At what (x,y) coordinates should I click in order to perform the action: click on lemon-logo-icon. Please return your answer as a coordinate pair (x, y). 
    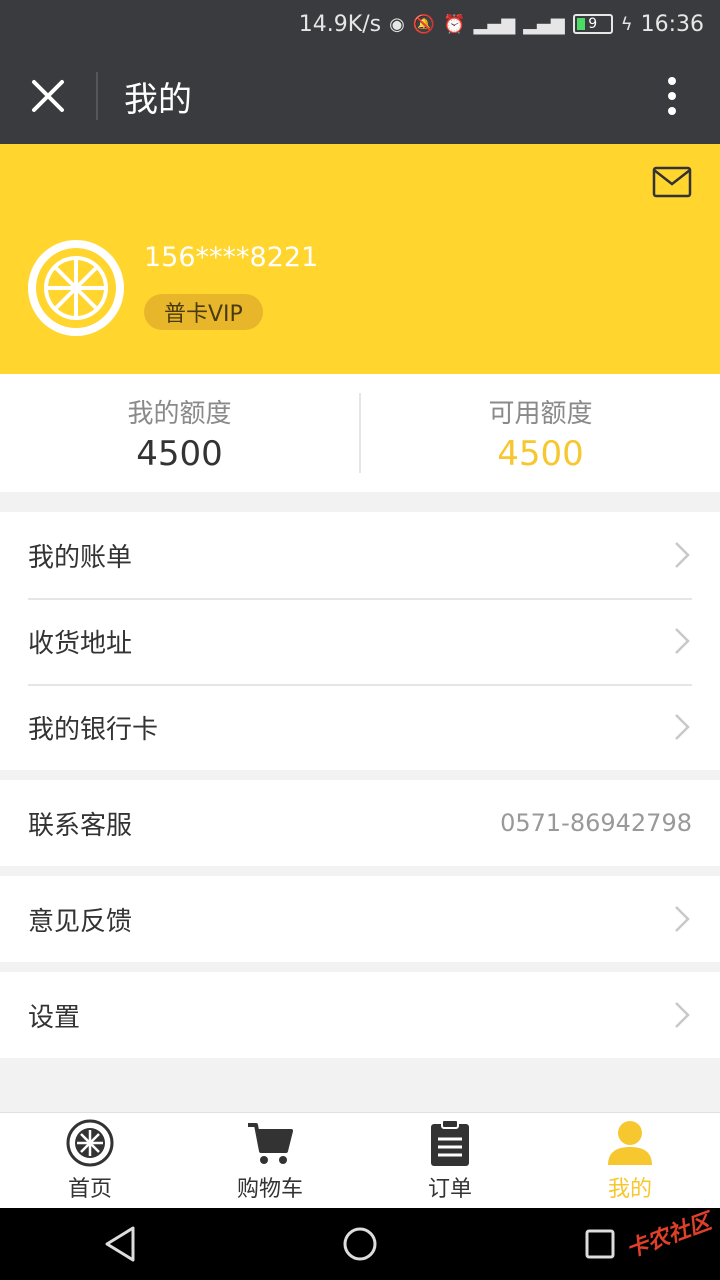
    Looking at the image, I should click on (76, 288).